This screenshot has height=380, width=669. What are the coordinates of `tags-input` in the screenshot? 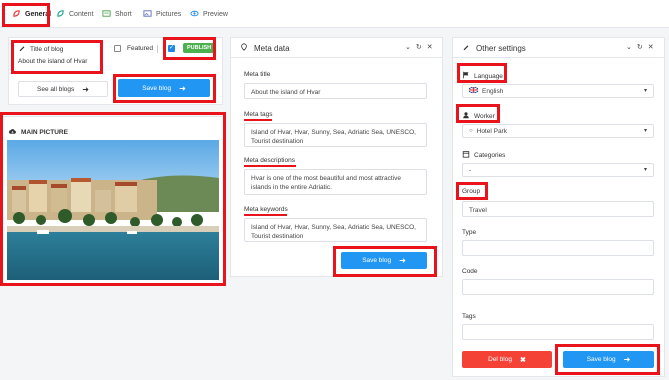 It's located at (558, 332).